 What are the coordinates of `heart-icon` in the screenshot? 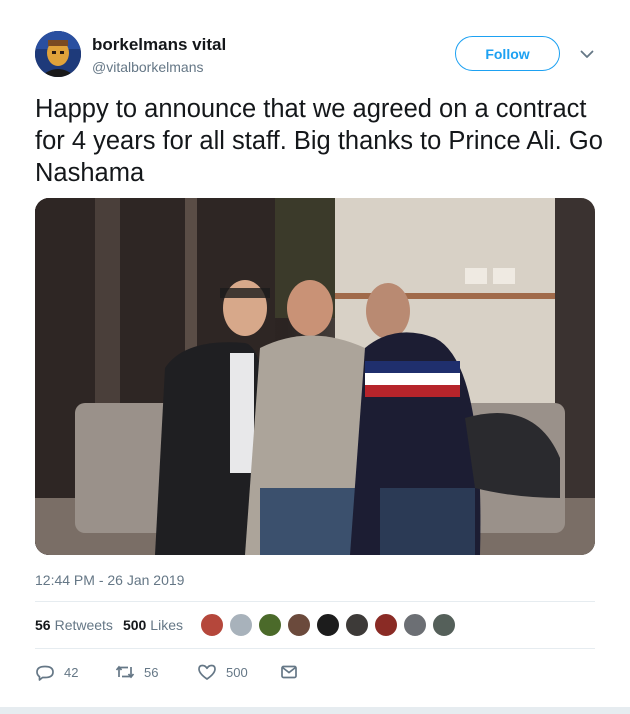 It's located at (207, 672).